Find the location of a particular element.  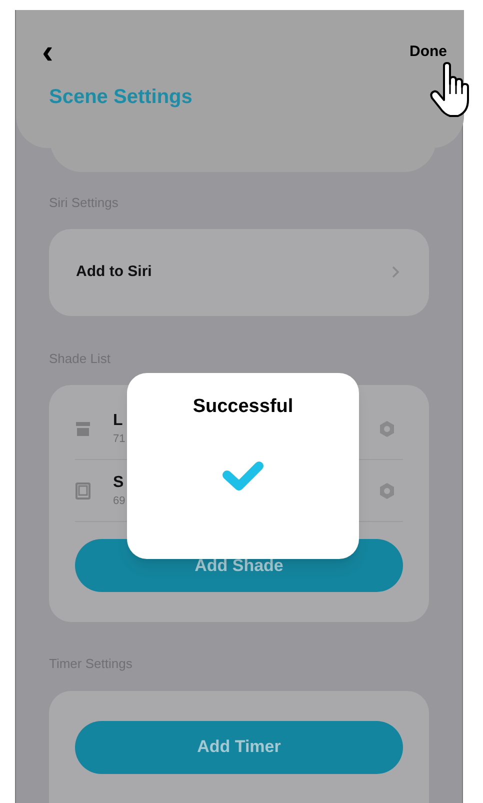

roller-shade-icon is located at coordinates (83, 428).